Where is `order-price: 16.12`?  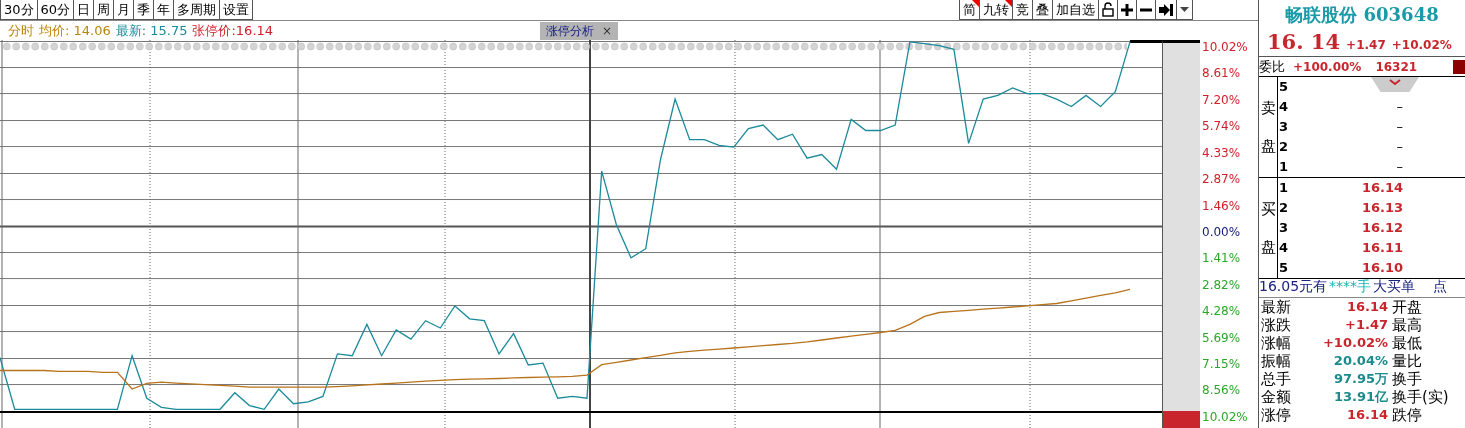
order-price: 16.12 is located at coordinates (1381, 228).